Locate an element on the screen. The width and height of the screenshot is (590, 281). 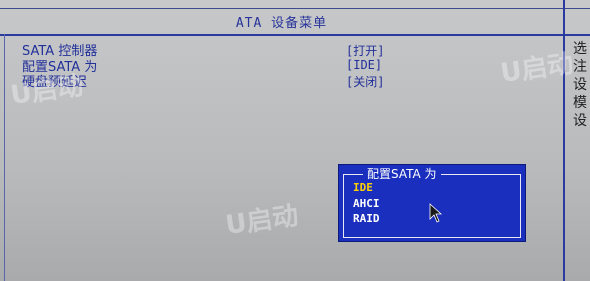
option-ahci: AHCI is located at coordinates (366, 203).